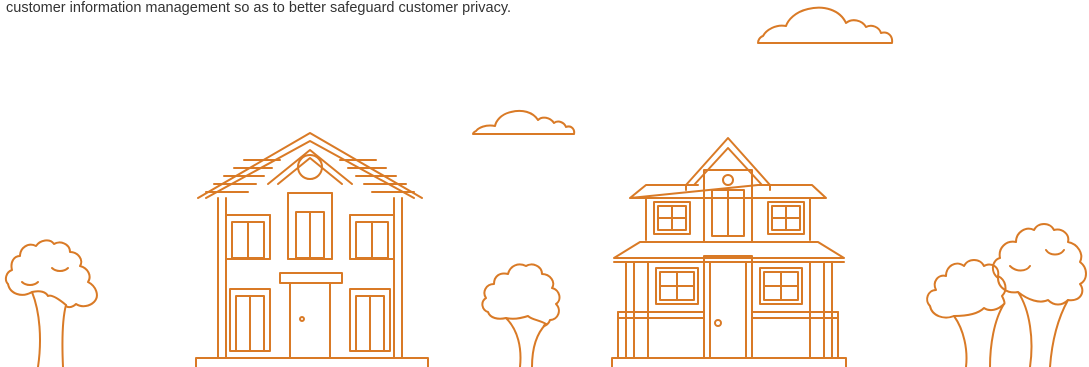 The width and height of the screenshot is (1089, 367). Describe the element at coordinates (312, 249) in the screenshot. I see `house-icon-left` at that location.